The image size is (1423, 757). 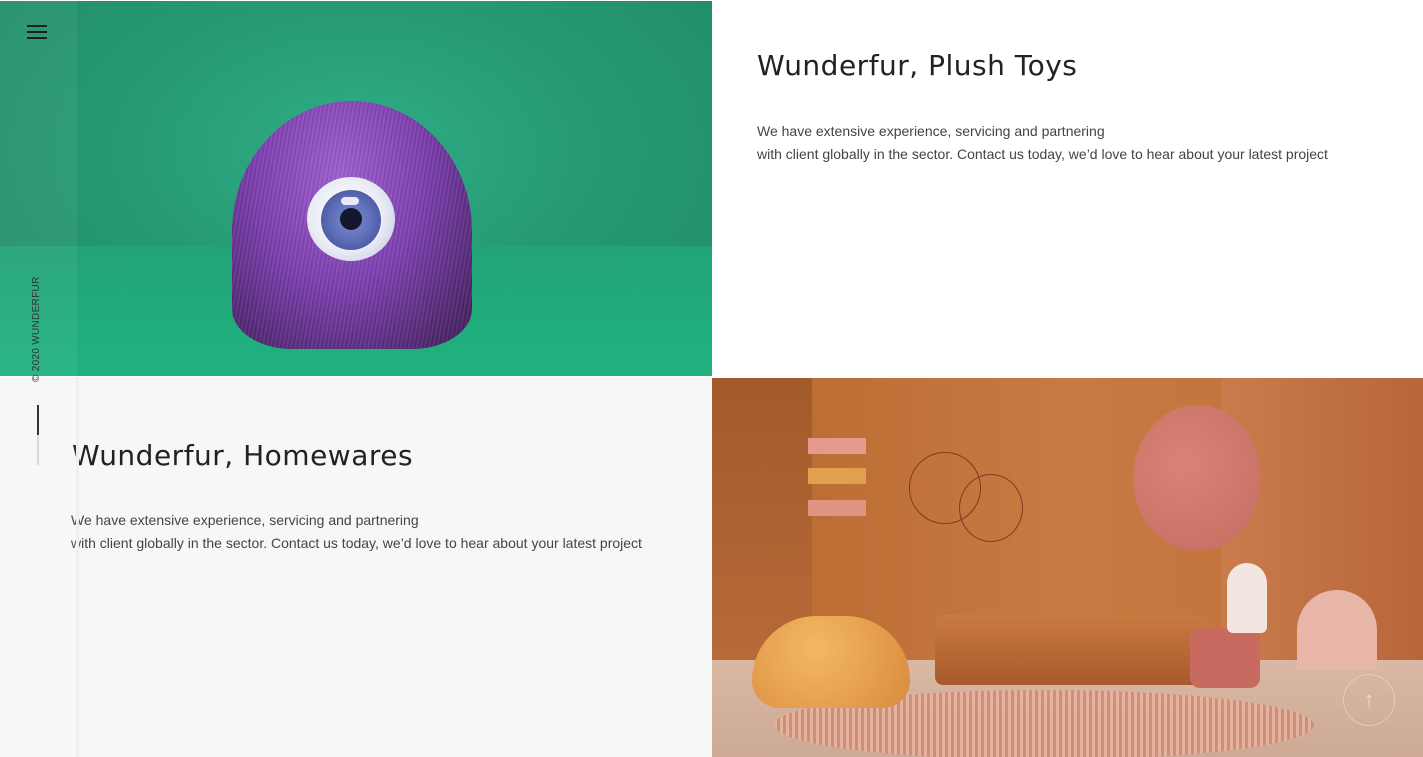 I want to click on section-title: Wunderfur, Homewares, so click(x=242, y=455).